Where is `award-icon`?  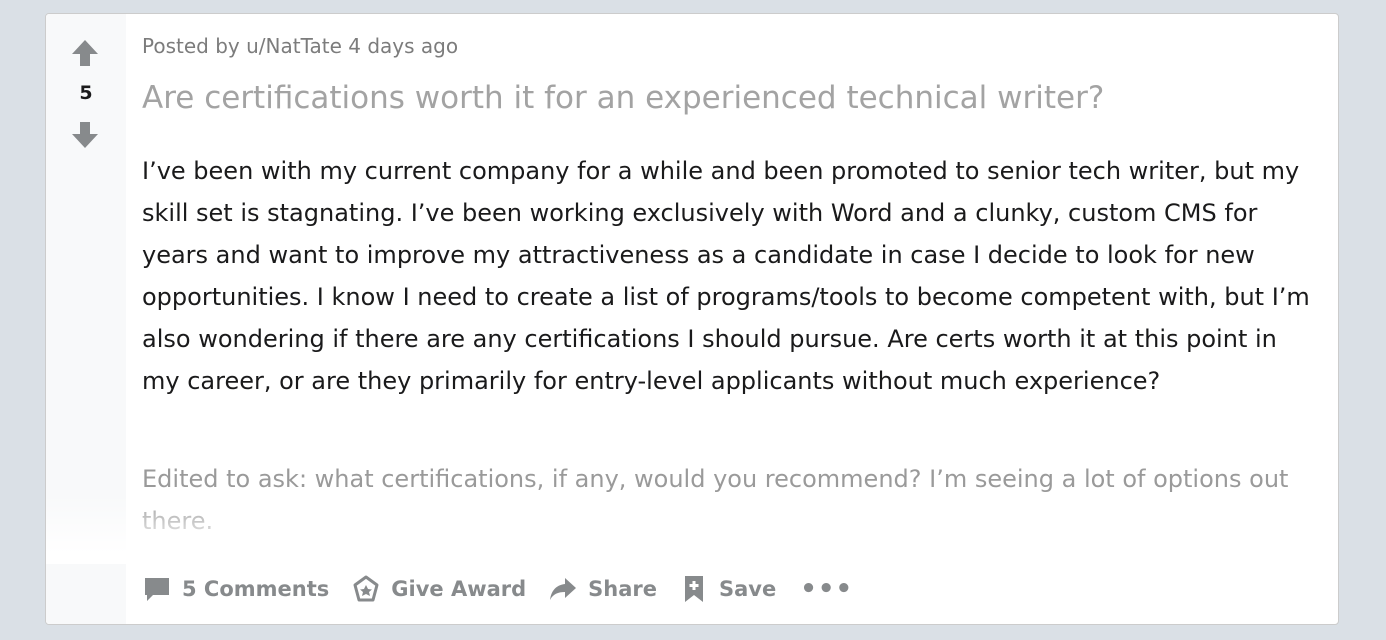 award-icon is located at coordinates (366, 589).